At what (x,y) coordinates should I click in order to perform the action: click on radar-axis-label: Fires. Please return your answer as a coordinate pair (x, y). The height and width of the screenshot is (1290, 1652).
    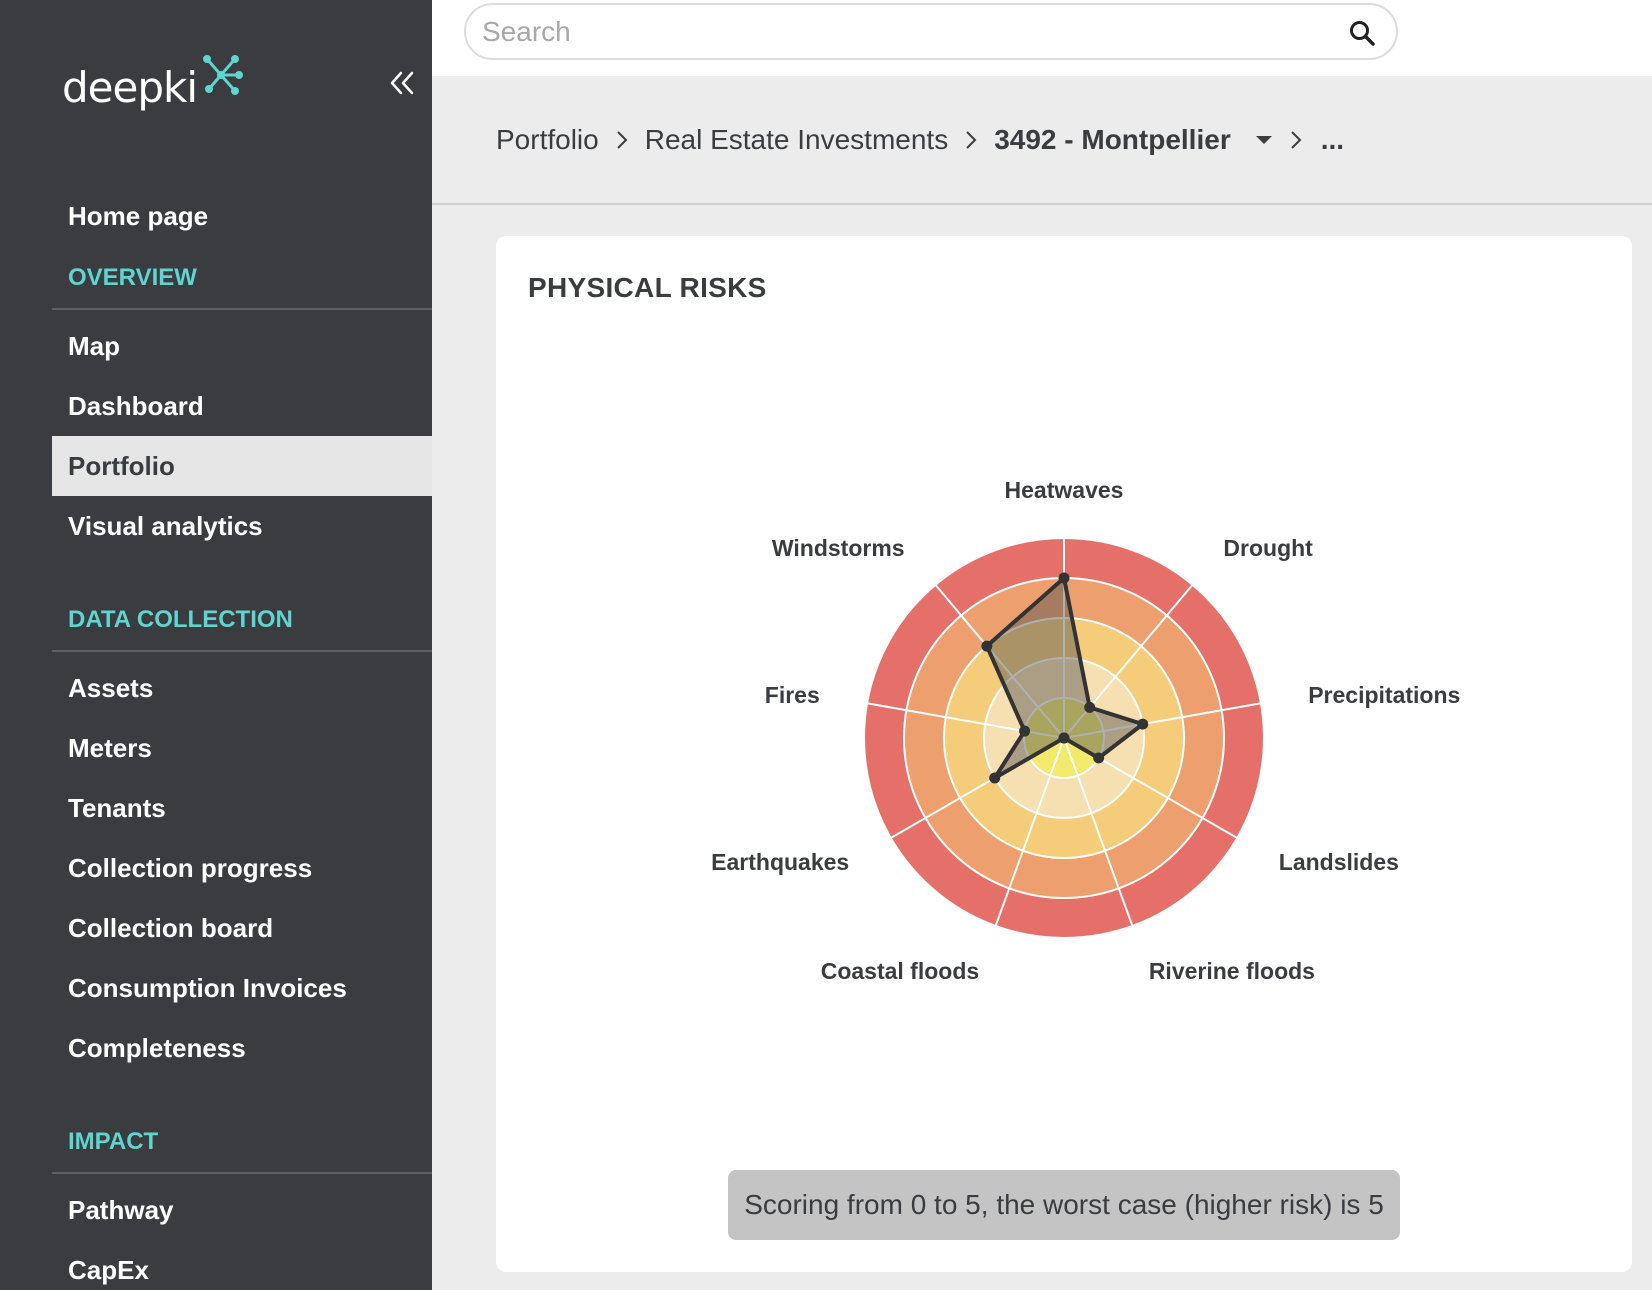
    Looking at the image, I should click on (792, 695).